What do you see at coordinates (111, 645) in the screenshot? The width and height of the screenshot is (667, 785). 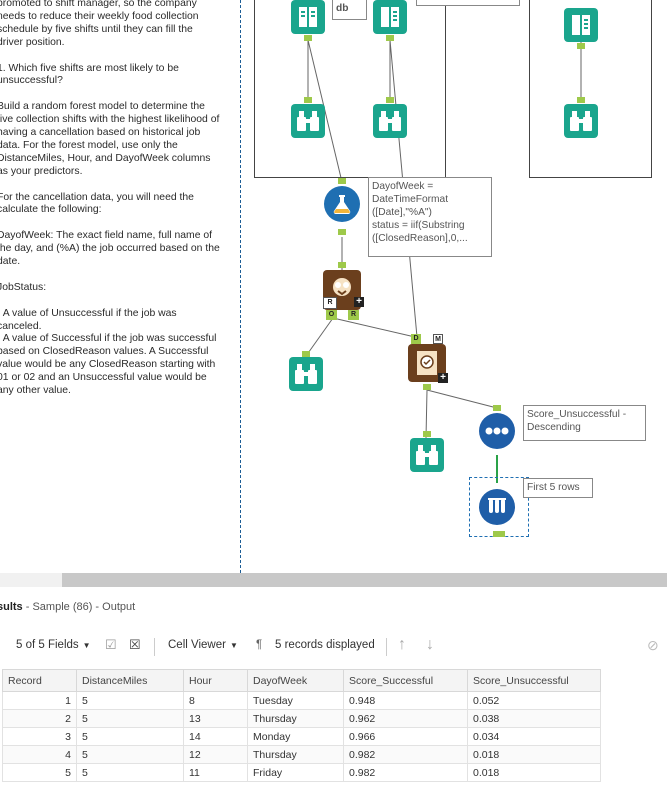 I see `checkbox-icon: ☑` at bounding box center [111, 645].